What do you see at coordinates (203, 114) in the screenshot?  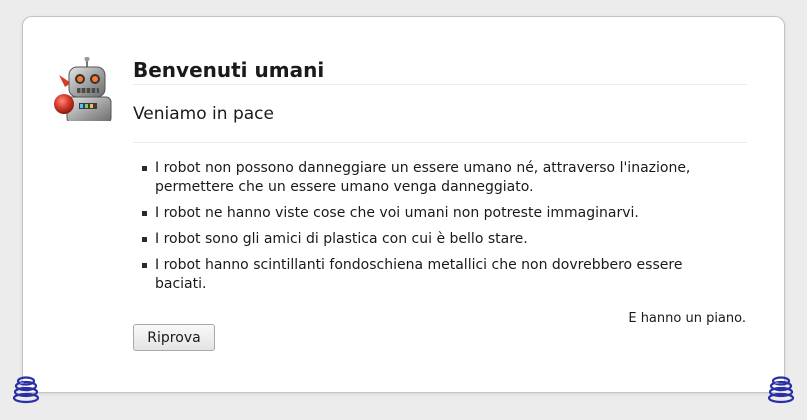 I see `page-subtitle: Veniamo in pace` at bounding box center [203, 114].